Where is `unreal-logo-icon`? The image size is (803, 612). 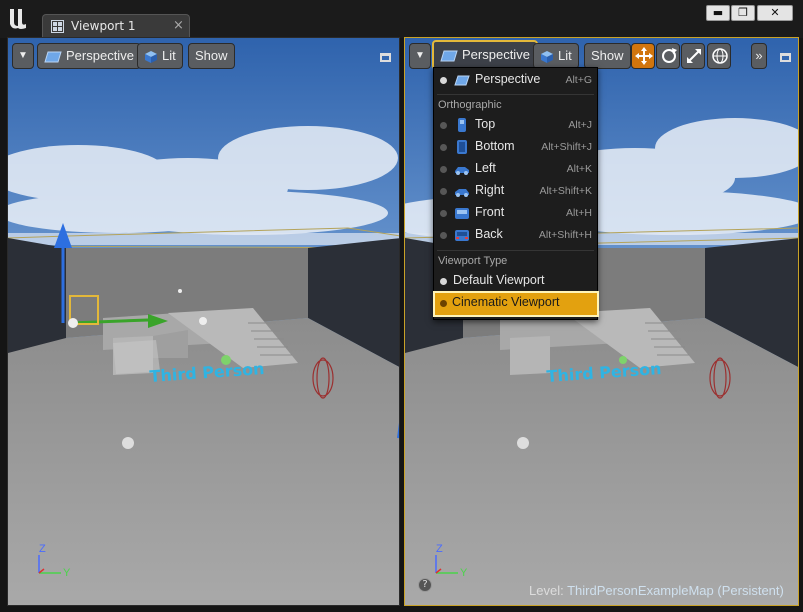 unreal-logo-icon is located at coordinates (19, 18).